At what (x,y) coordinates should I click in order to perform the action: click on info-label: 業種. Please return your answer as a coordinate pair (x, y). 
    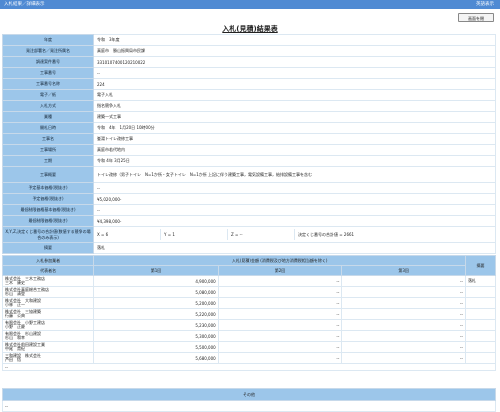
    Looking at the image, I should click on (48, 117).